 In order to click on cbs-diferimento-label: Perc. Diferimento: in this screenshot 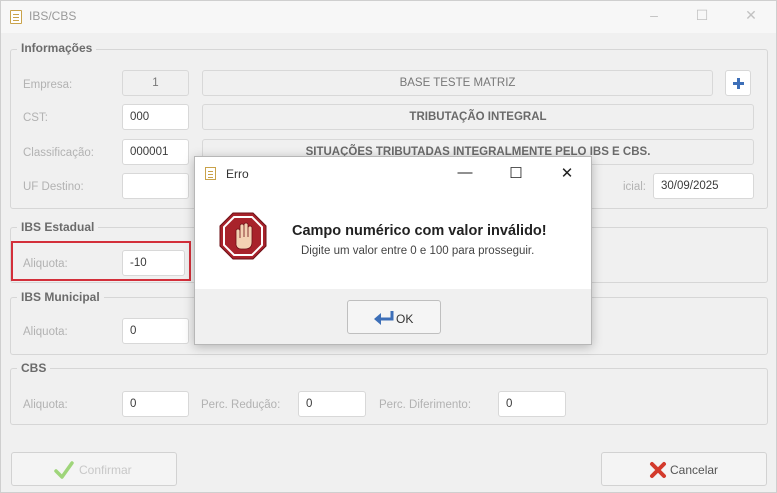, I will do `click(425, 405)`.